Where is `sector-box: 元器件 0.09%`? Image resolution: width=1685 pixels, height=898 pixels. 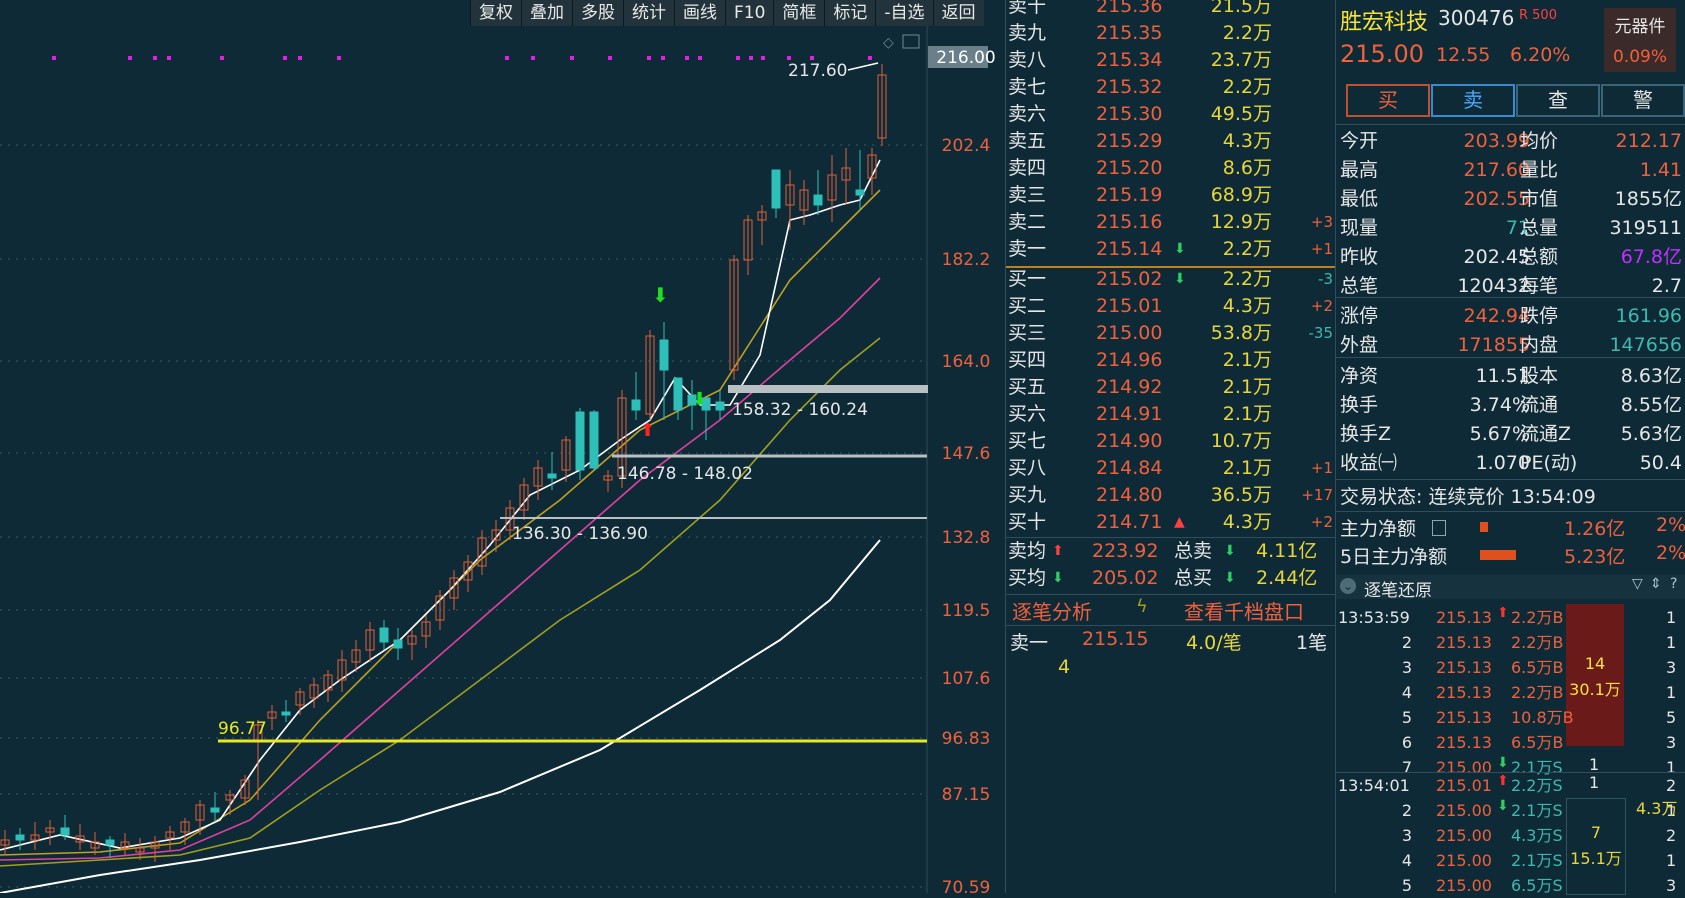
sector-box: 元器件 0.09% is located at coordinates (1640, 40).